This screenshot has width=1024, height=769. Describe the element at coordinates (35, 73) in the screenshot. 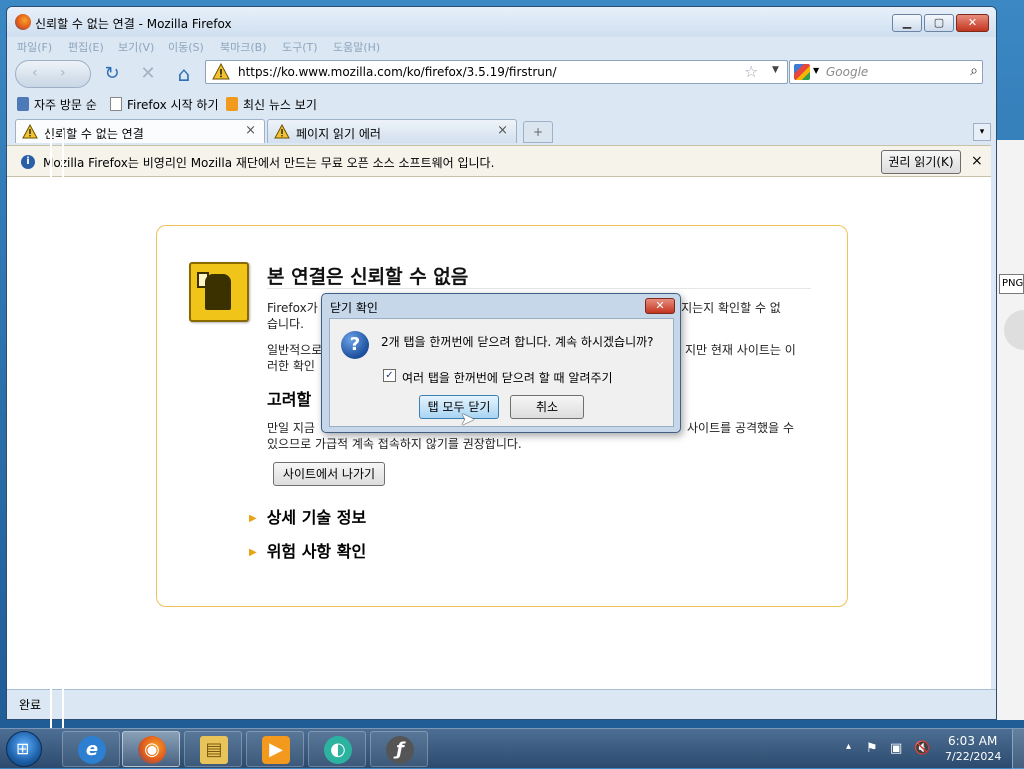

I see `back-icon: ‹` at that location.